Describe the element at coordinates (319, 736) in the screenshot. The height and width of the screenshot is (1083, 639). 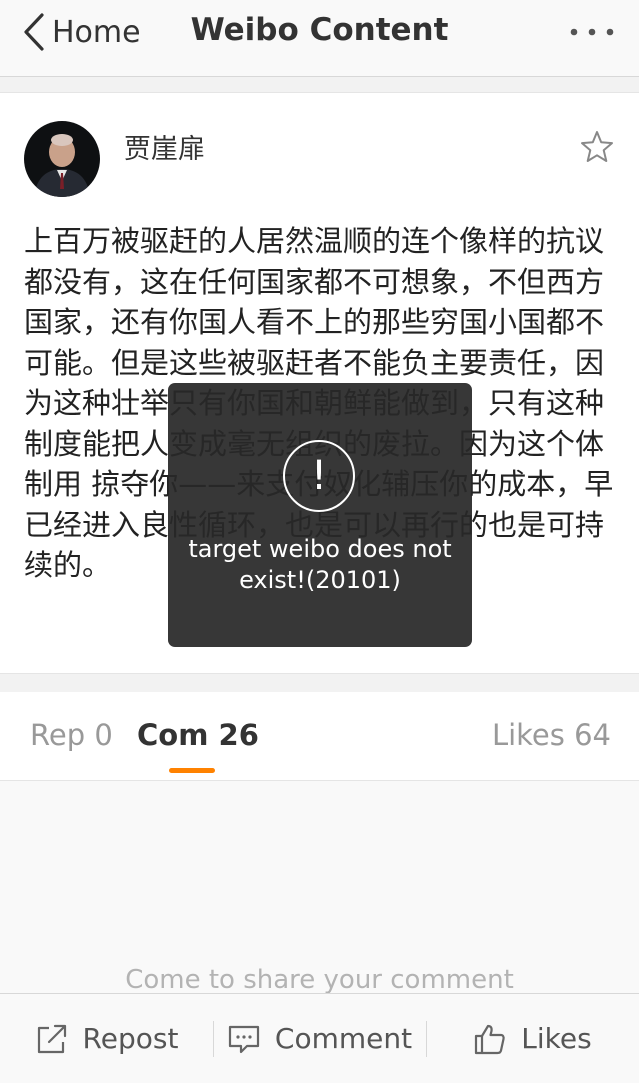
I see `post-stats-tabs: Rep 0 Com 26 Likes 64` at that location.